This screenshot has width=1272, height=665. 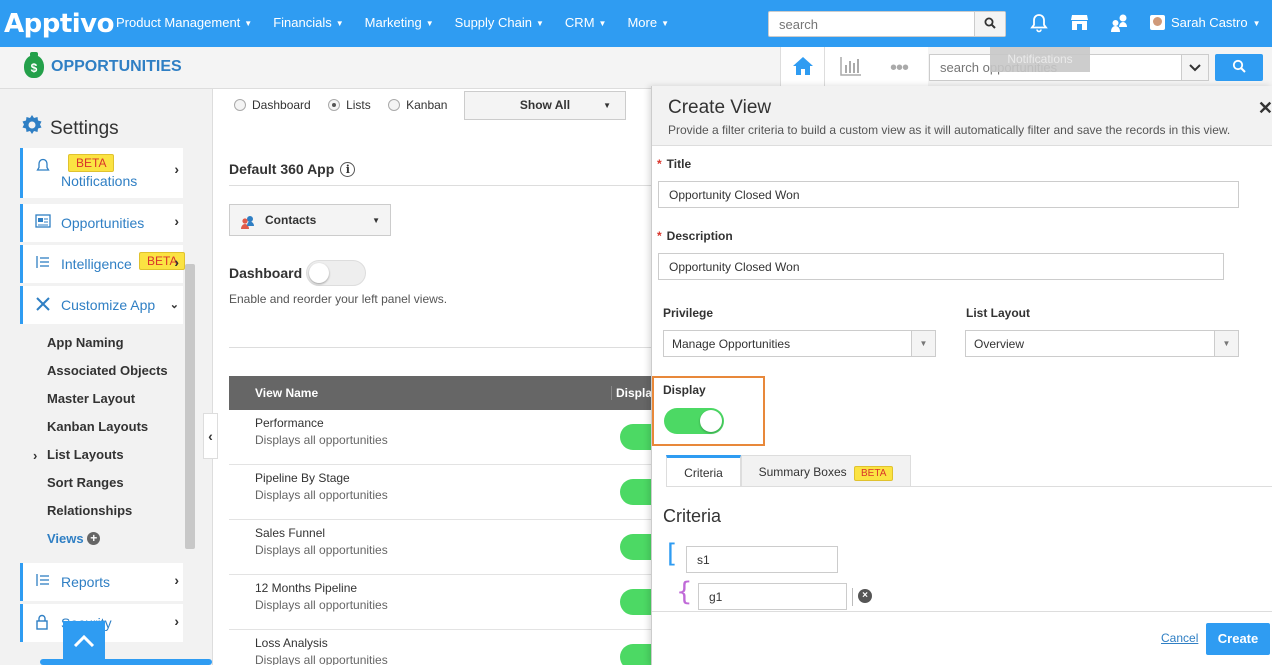 I want to click on criteria-s1-input, so click(x=762, y=559).